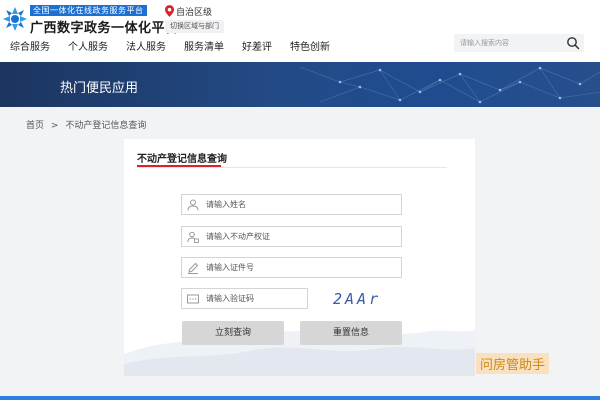 The height and width of the screenshot is (400, 600). Describe the element at coordinates (507, 43) in the screenshot. I see `search-input` at that location.